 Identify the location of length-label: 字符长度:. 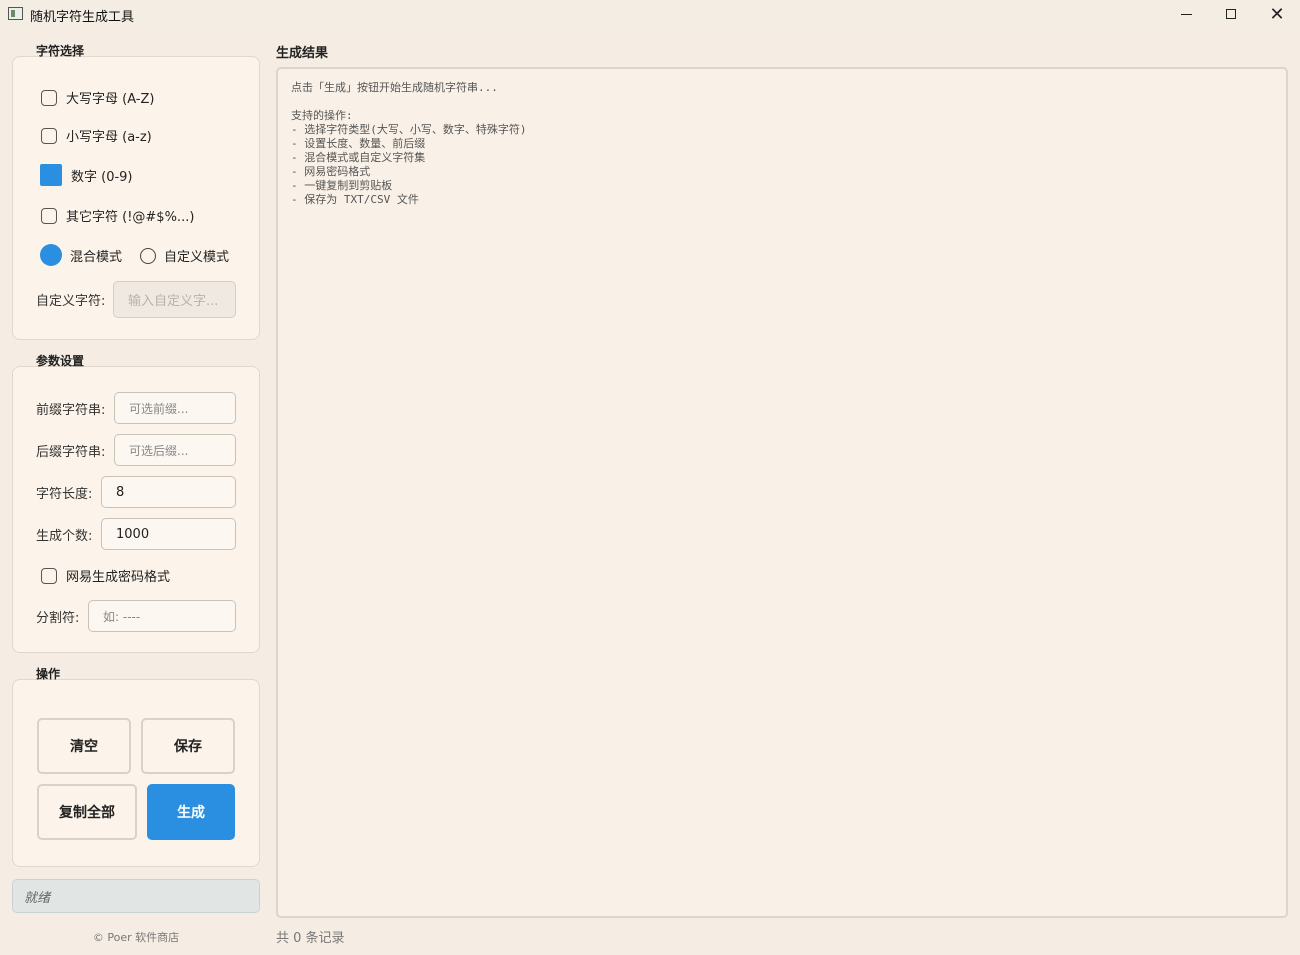
(64, 494).